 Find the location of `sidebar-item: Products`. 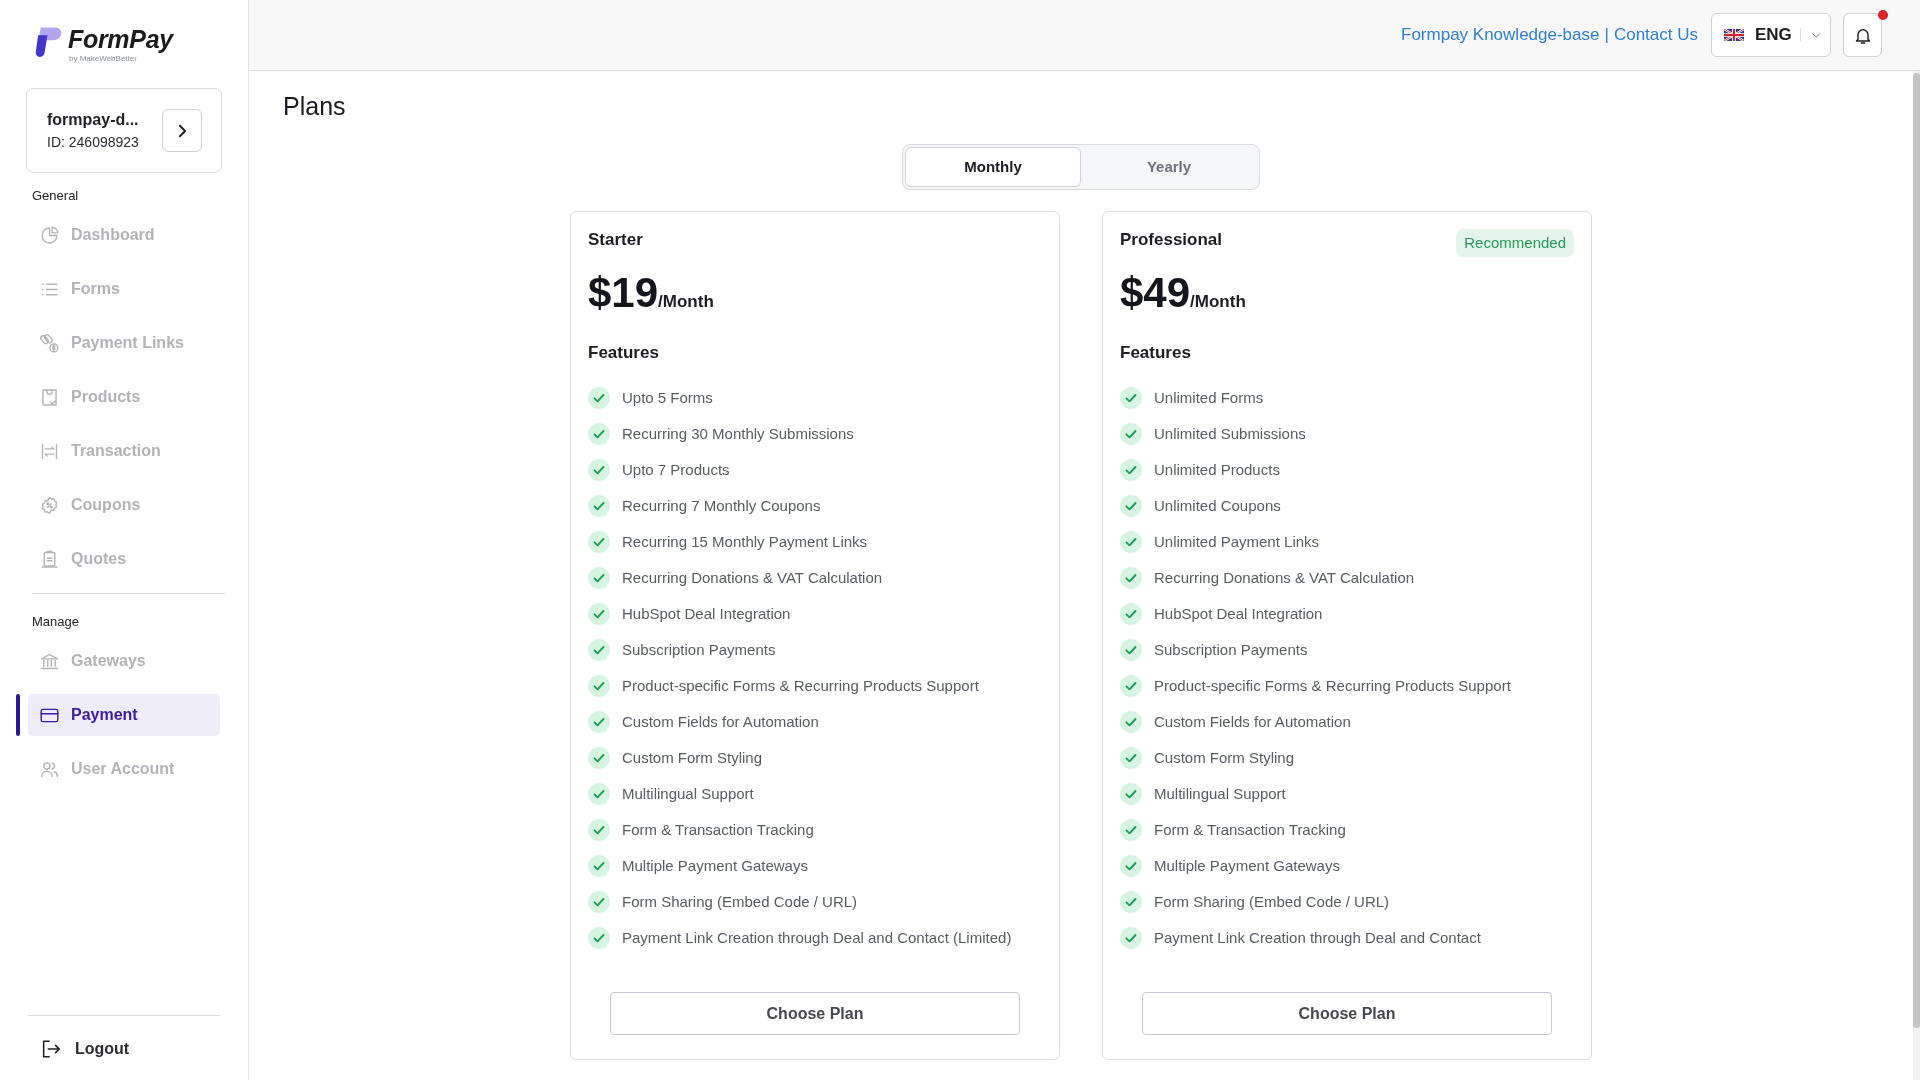

sidebar-item: Products is located at coordinates (124, 397).